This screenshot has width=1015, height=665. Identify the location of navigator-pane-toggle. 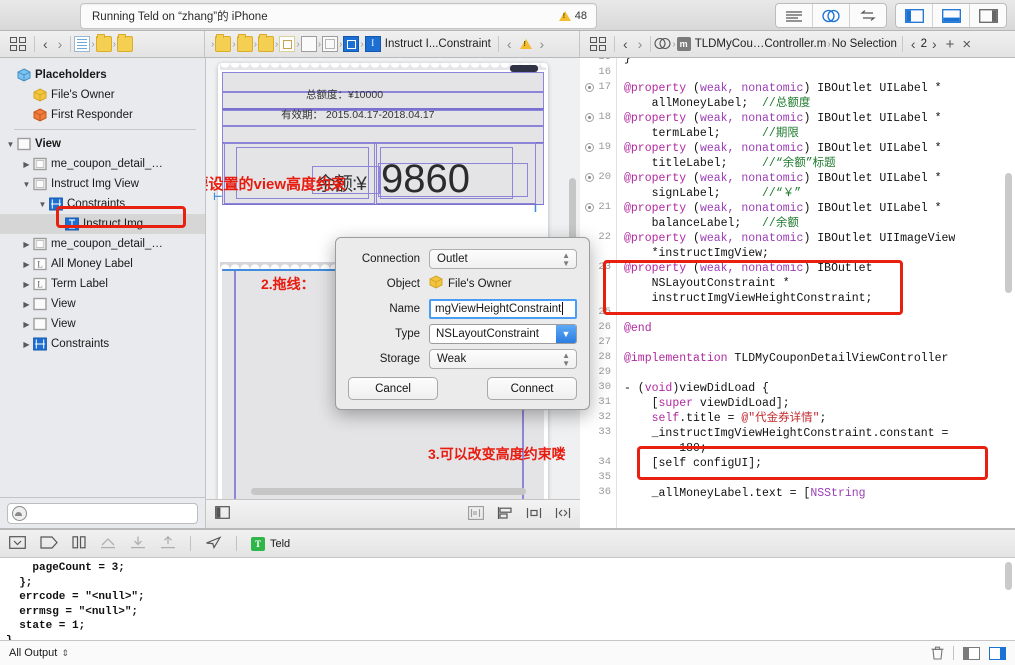
(914, 15).